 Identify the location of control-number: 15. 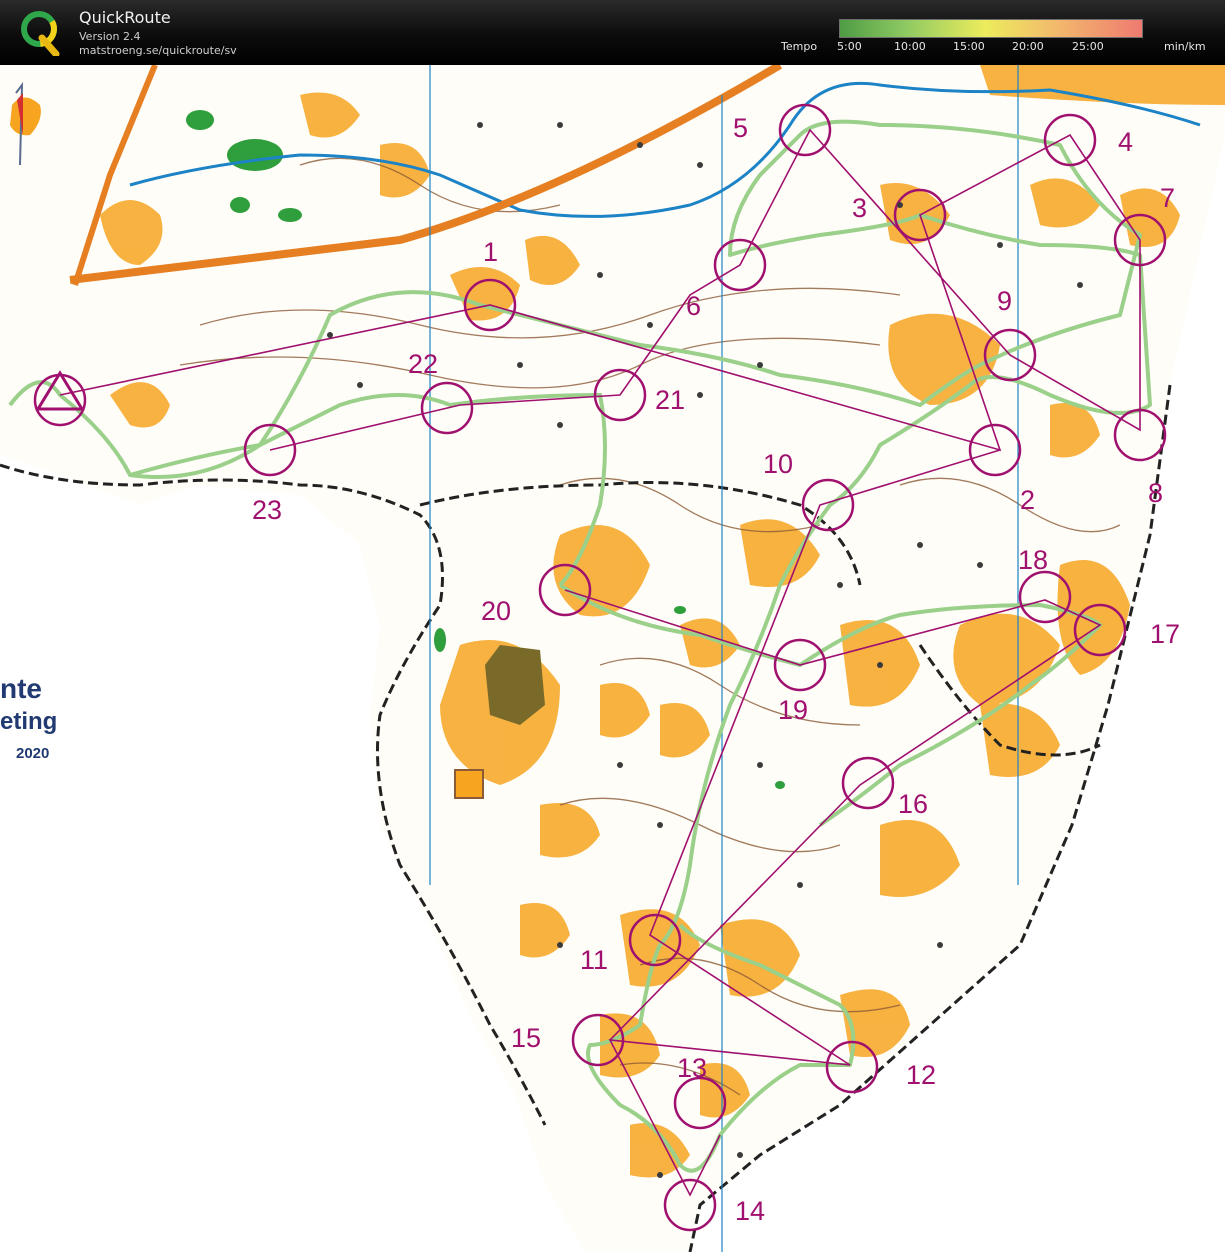
(526, 1038).